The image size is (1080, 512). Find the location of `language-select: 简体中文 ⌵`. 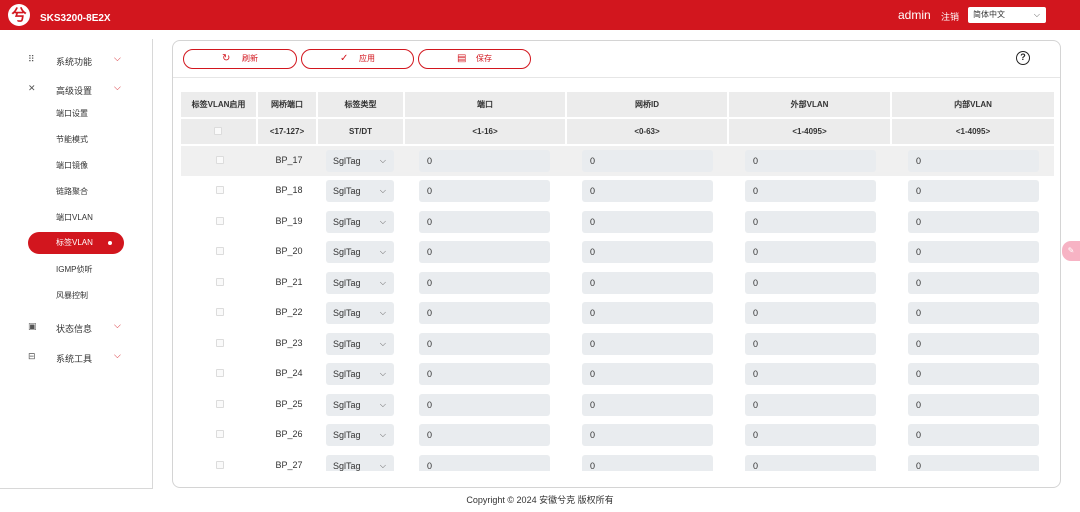

language-select: 简体中文 ⌵ is located at coordinates (1007, 15).